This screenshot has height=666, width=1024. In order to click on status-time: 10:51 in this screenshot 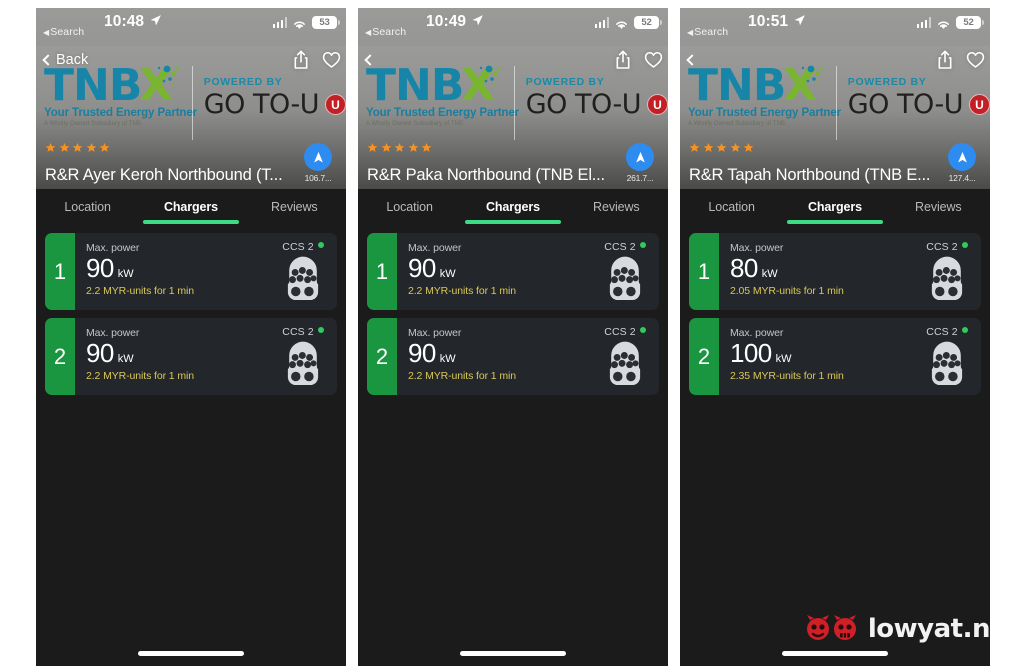, I will do `click(768, 21)`.